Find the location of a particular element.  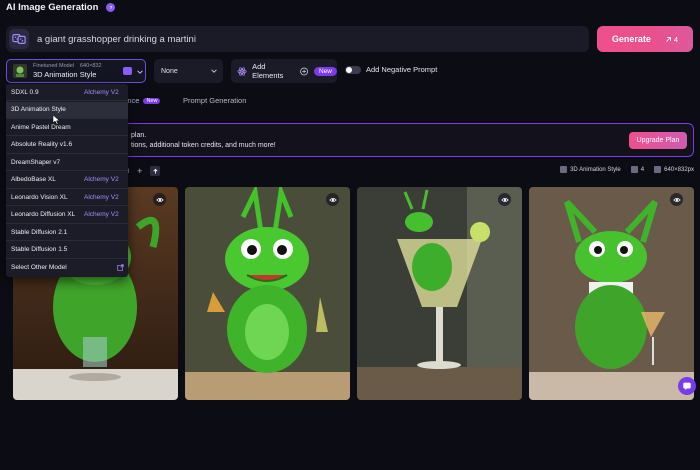

dimensions-icon is located at coordinates (658, 169).